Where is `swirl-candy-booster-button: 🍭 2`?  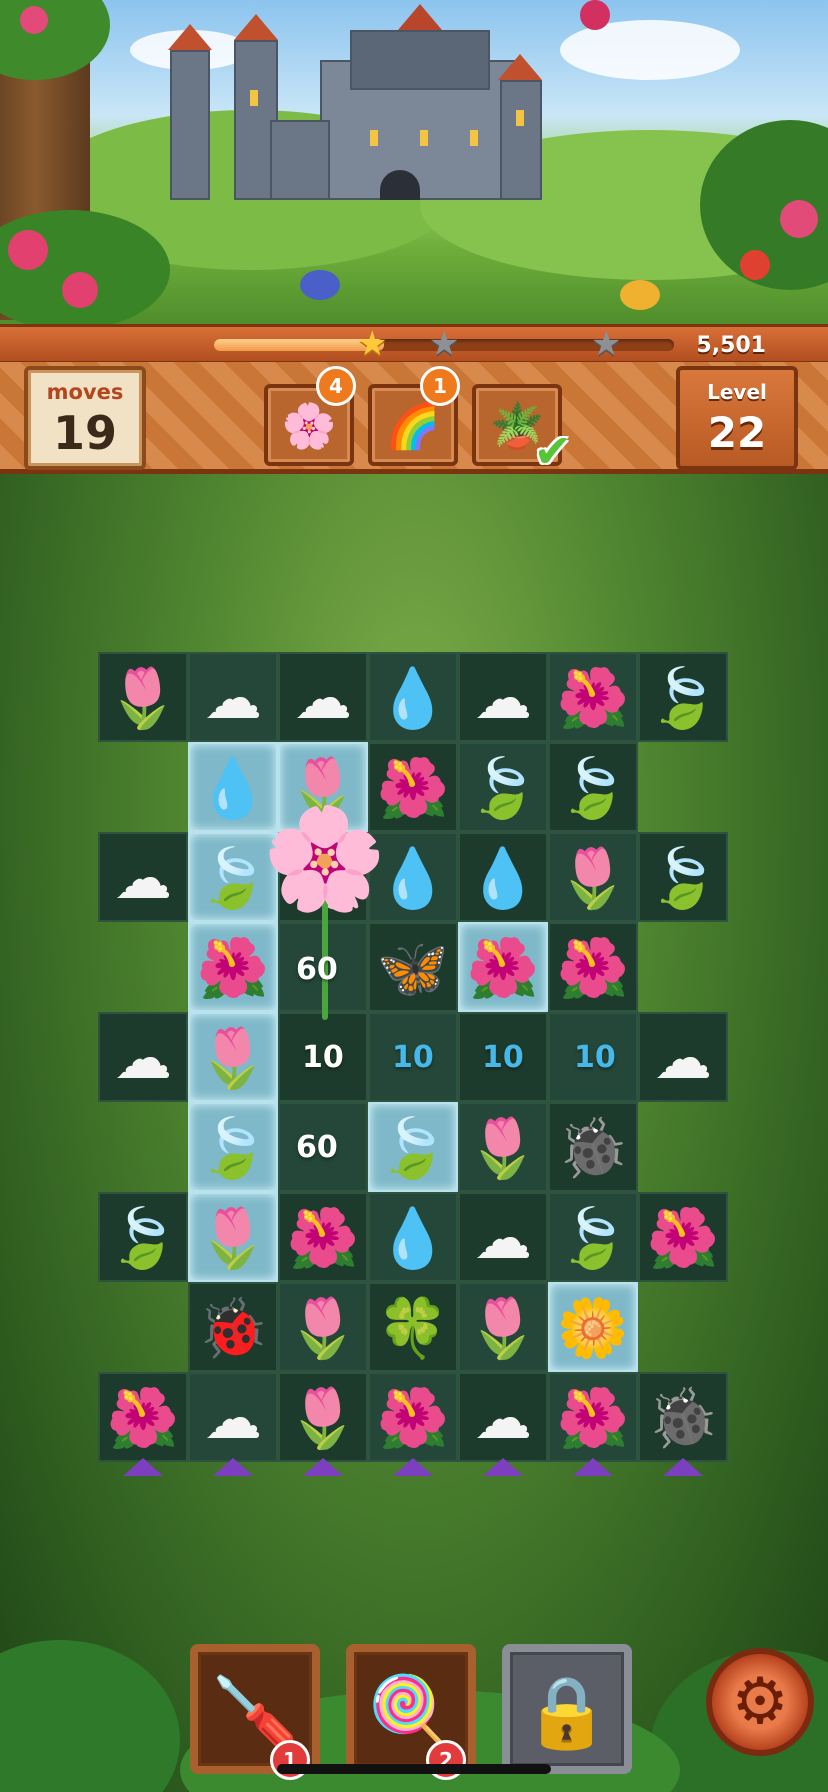 swirl-candy-booster-button: 🍭 2 is located at coordinates (411, 1712).